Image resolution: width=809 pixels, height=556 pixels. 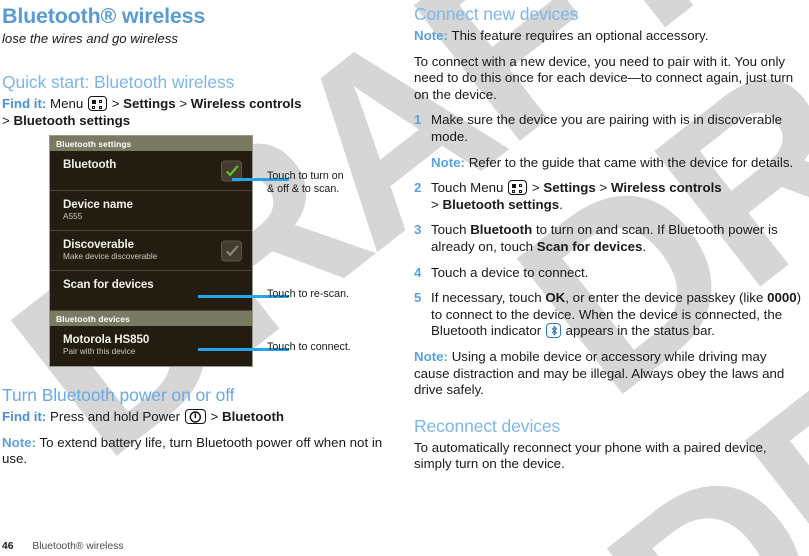 What do you see at coordinates (486, 298) in the screenshot?
I see `step-text-pre: If necessary, touch` at bounding box center [486, 298].